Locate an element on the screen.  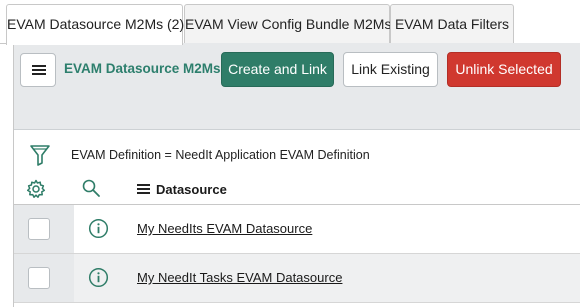
table-header-row: Datasource is located at coordinates (297, 190).